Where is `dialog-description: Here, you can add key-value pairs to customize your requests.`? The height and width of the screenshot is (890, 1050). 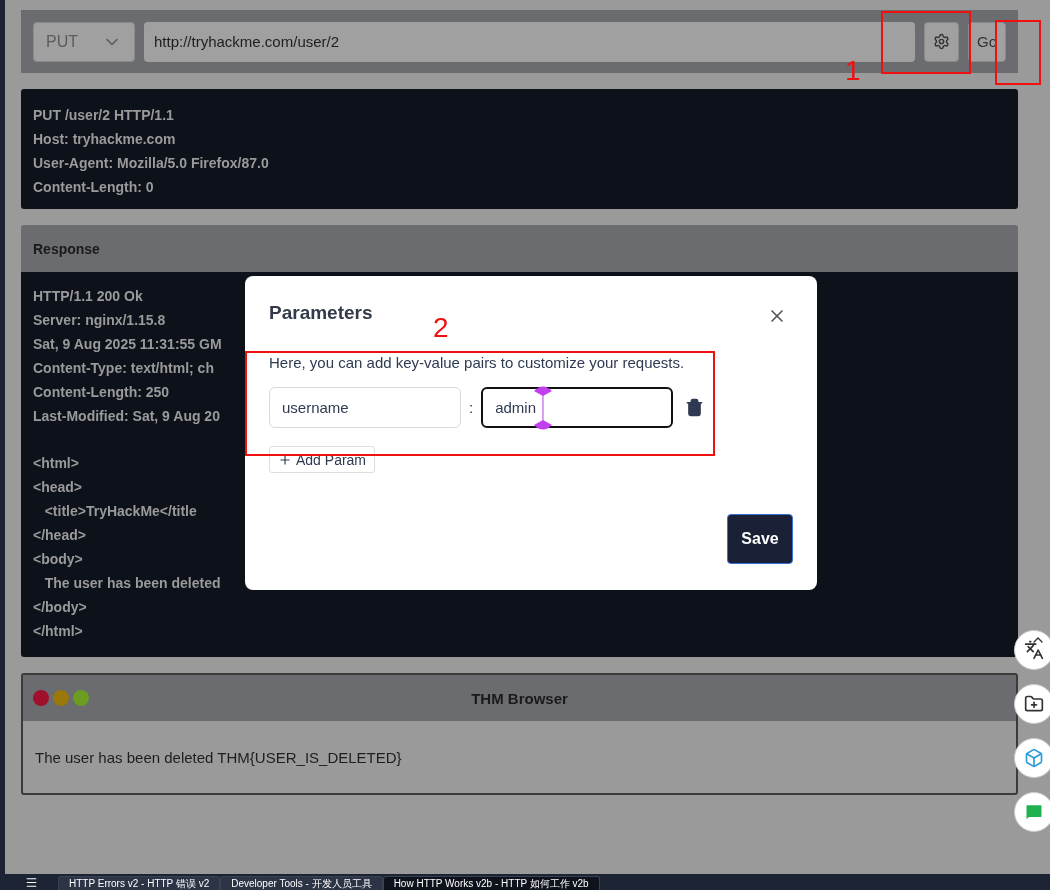 dialog-description: Here, you can add key-value pairs to customize your requests. is located at coordinates (477, 362).